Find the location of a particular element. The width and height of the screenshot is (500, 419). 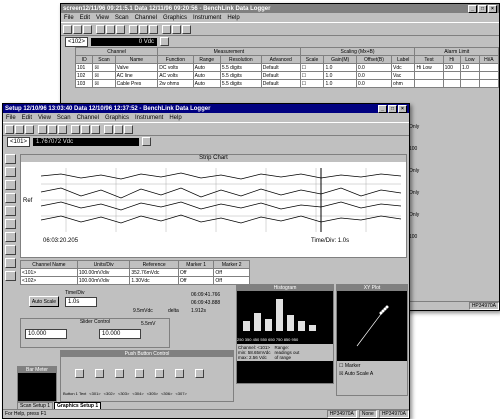

channel-select: <101> is located at coordinates (19, 141).